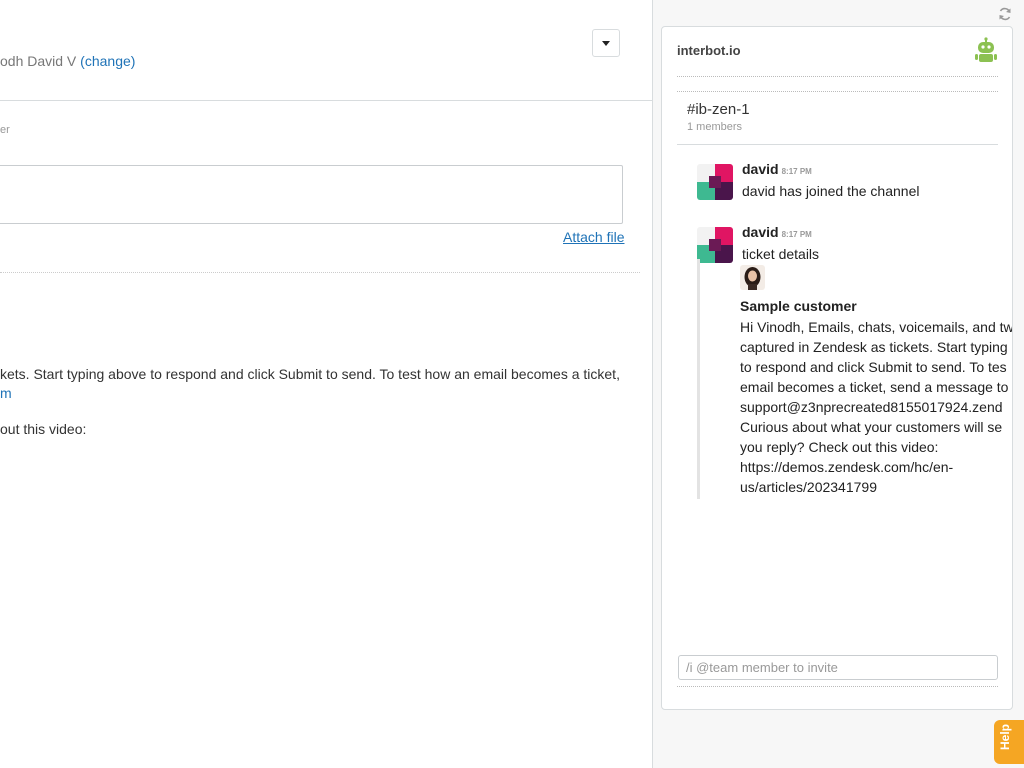 The image size is (1024, 768). I want to click on attachment-bar, so click(698, 379).